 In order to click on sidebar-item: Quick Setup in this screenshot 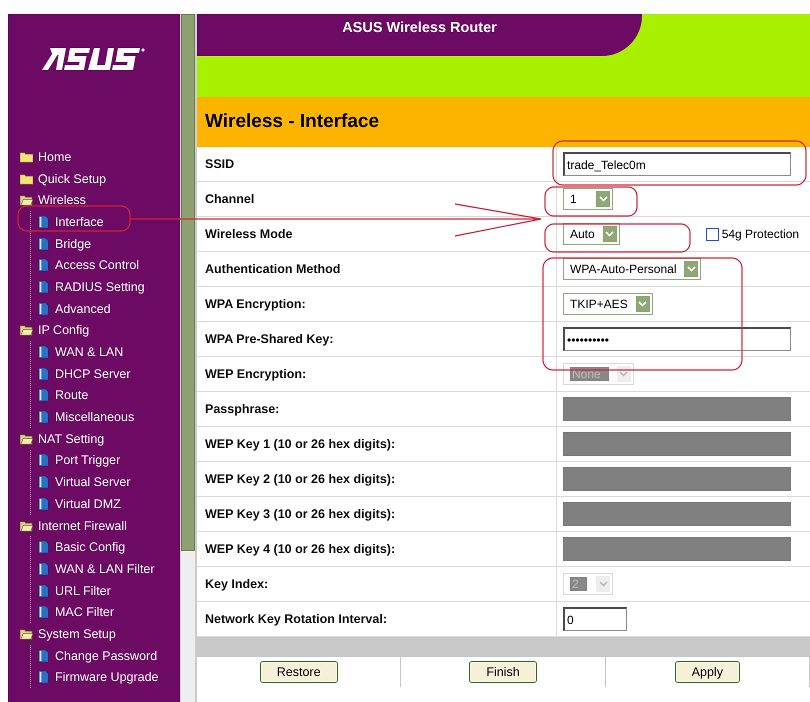, I will do `click(100, 179)`.